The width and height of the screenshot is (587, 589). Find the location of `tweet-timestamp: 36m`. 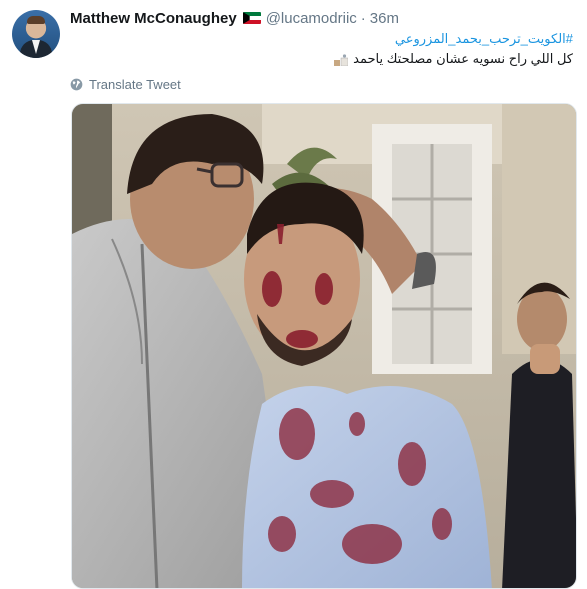

tweet-timestamp: 36m is located at coordinates (384, 18).